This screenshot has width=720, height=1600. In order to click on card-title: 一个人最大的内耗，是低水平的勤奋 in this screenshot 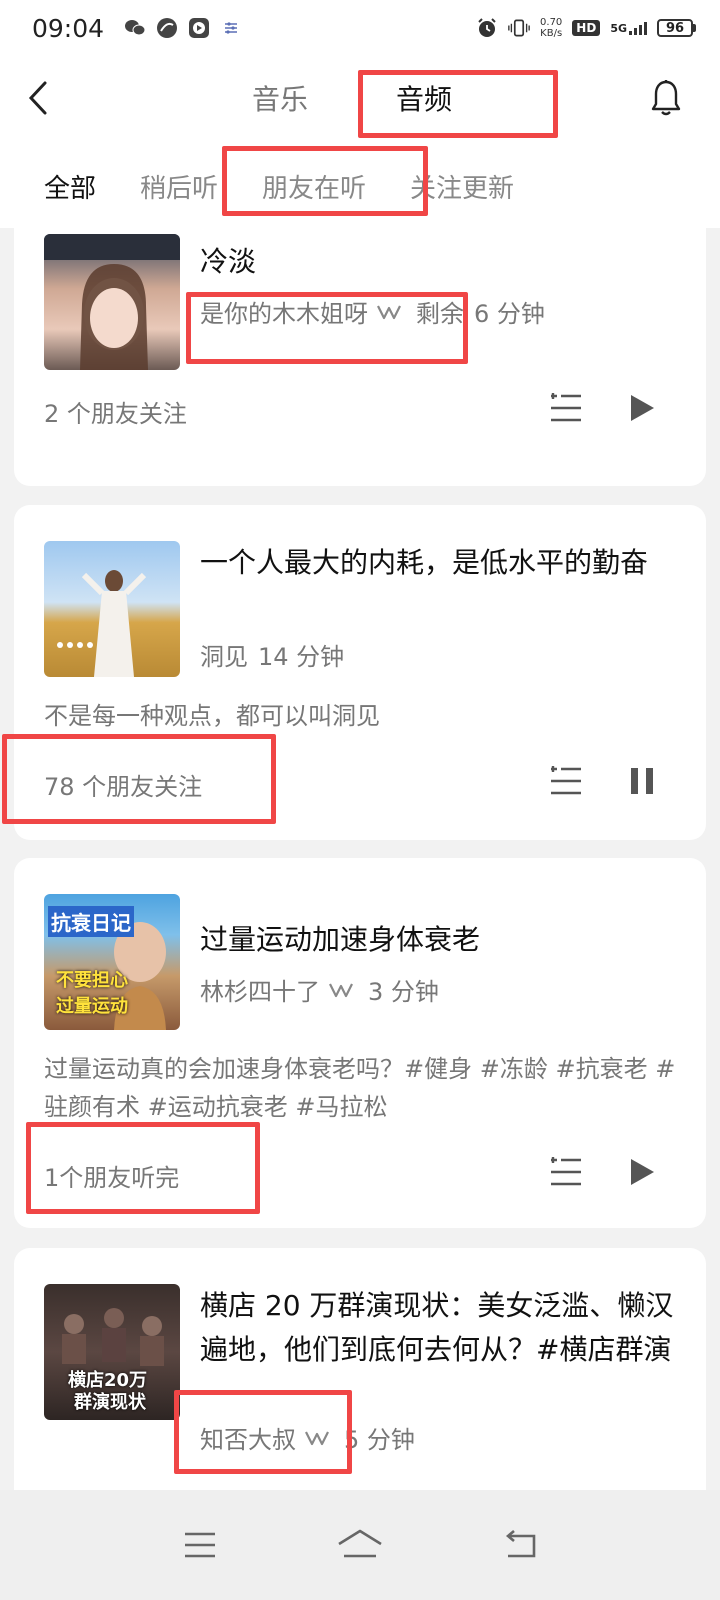, I will do `click(424, 562)`.